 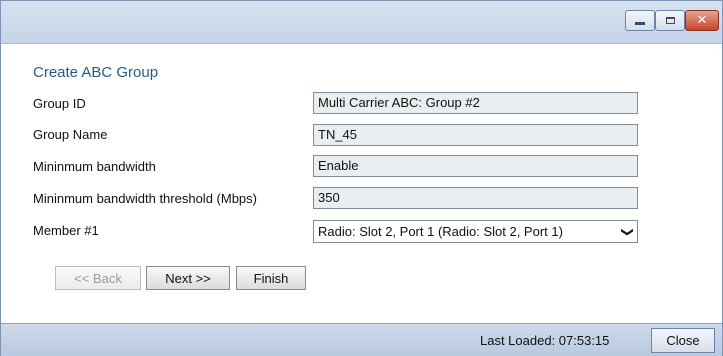 I want to click on min-bandwidth-threshold-label: Mininmum bandwidth threshold (Mbps), so click(x=145, y=198).